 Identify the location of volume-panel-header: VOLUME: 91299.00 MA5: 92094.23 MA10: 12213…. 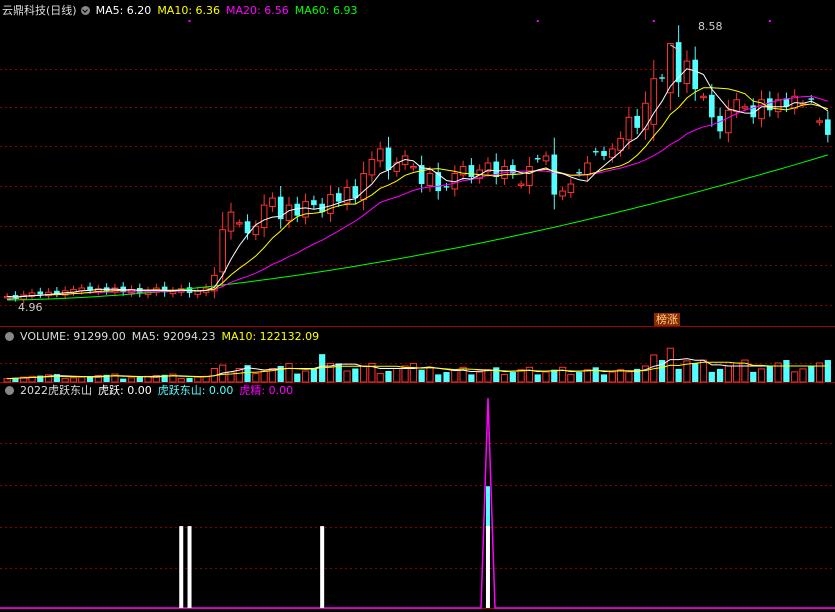
(163, 337).